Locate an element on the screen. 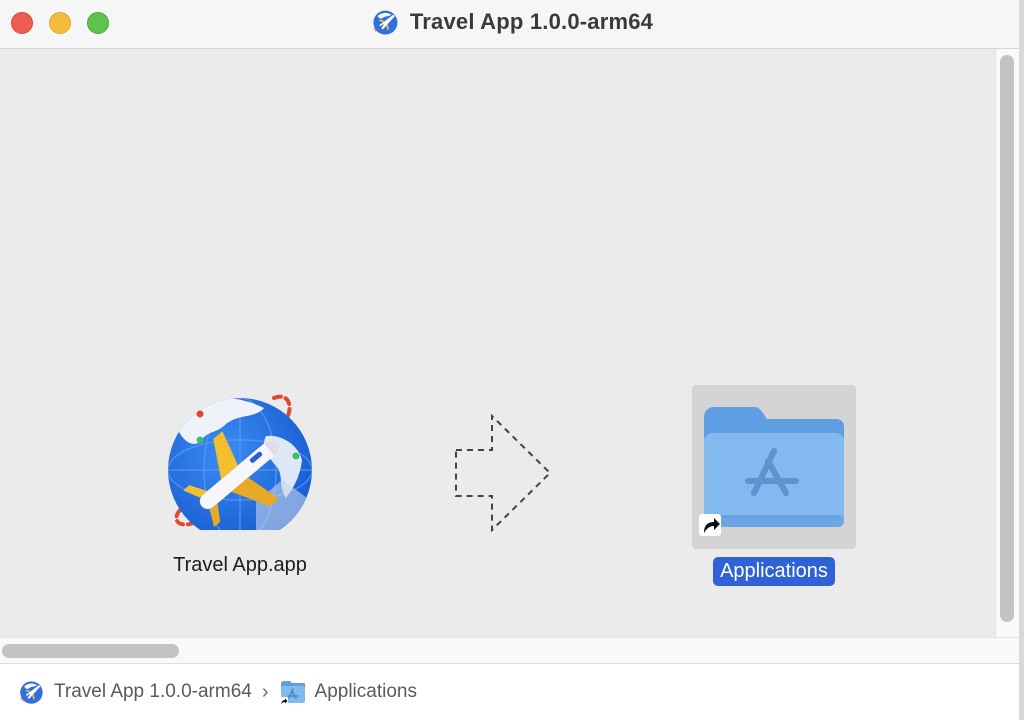 The width and height of the screenshot is (1024, 720). chevron-right-icon: › is located at coordinates (265, 691).